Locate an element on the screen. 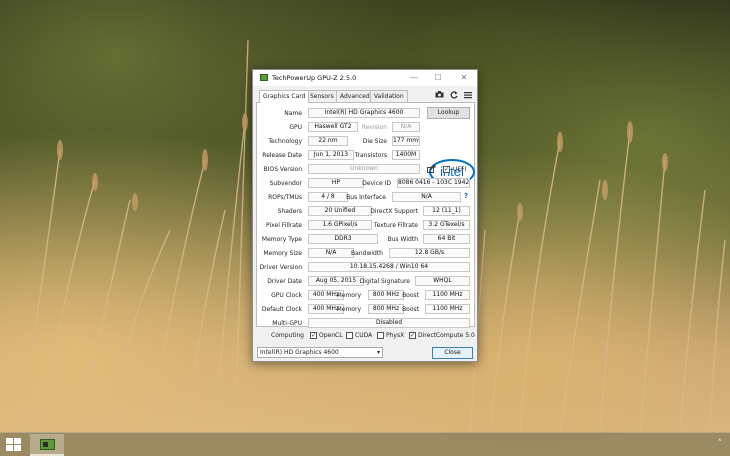 Image resolution: width=730 pixels, height=456 pixels. taskbar-gpuz-app is located at coordinates (47, 445).